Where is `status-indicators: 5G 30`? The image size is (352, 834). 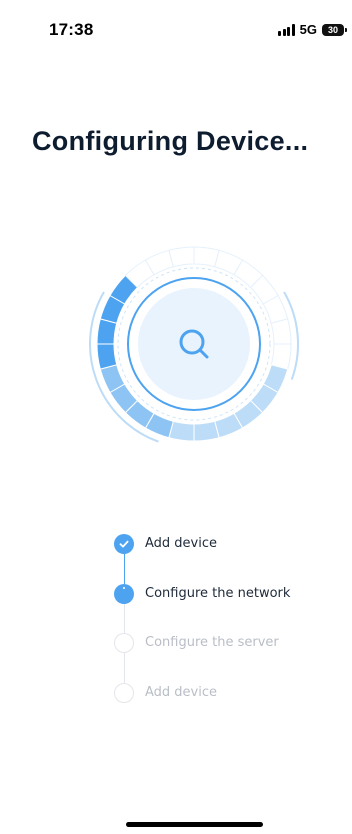
status-indicators: 5G 30 is located at coordinates (312, 29).